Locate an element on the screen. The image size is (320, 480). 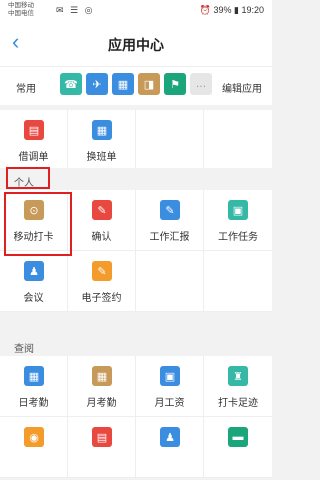
personal-app-cell-3: ▣ 工作任务 is located at coordinates (238, 220).